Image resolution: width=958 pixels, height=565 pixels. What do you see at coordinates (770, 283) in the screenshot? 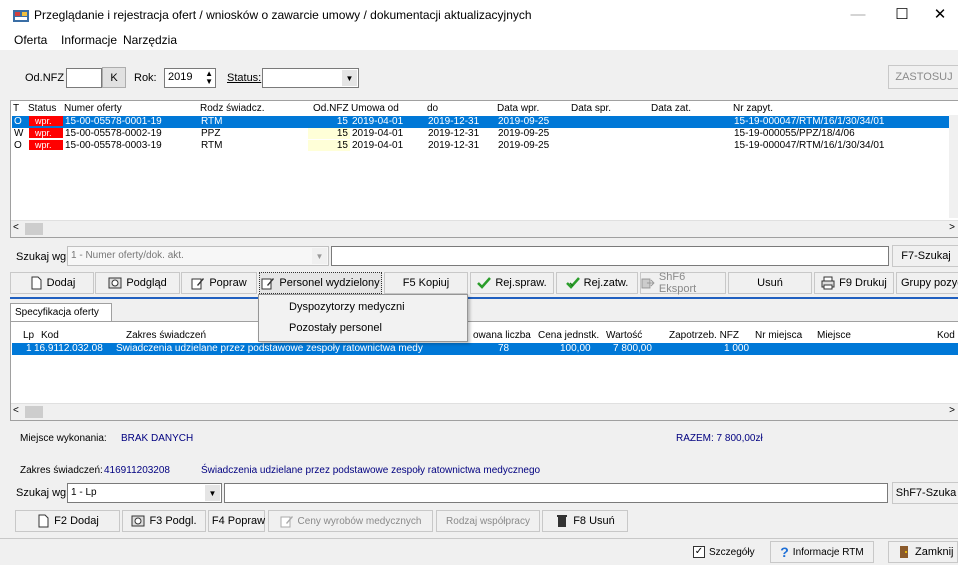
I see `usun-button: Usuń` at bounding box center [770, 283].